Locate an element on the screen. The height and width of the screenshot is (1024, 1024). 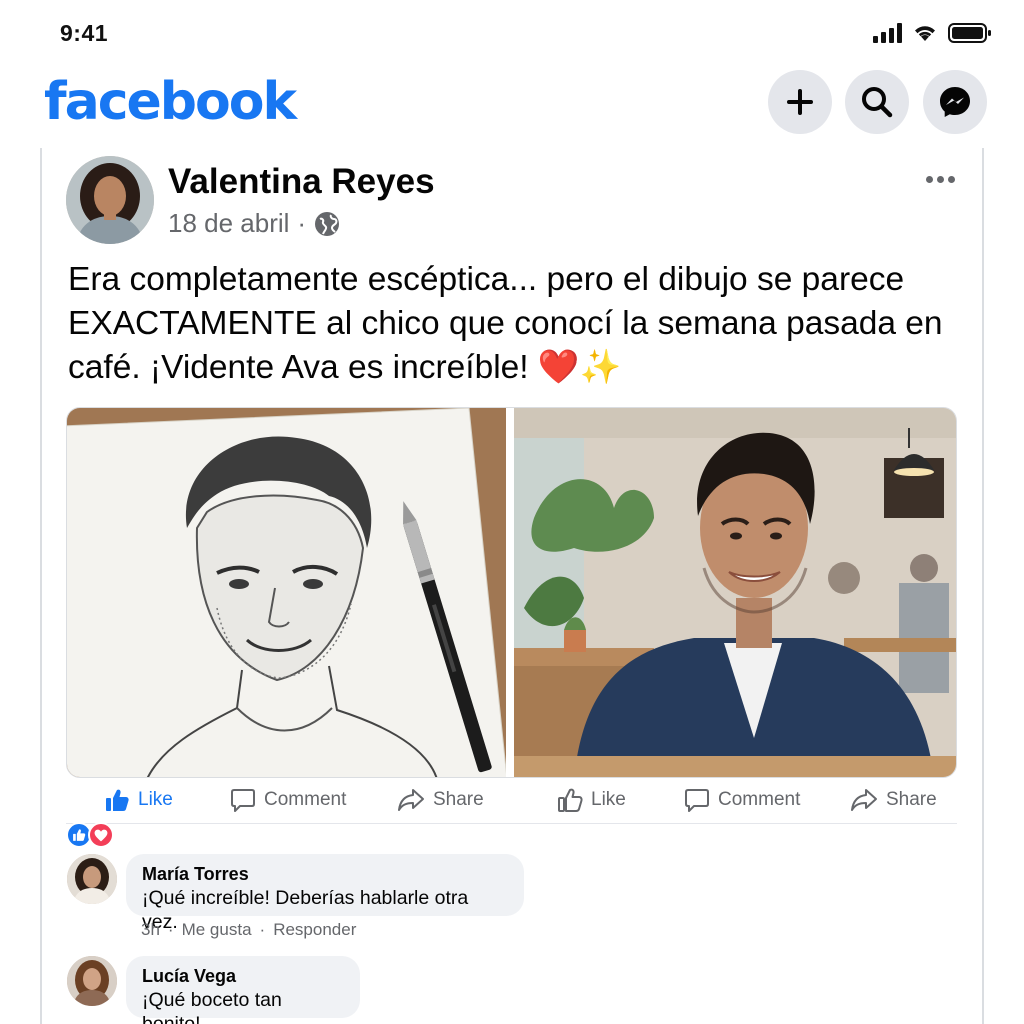
plus-icon is located at coordinates (800, 102).